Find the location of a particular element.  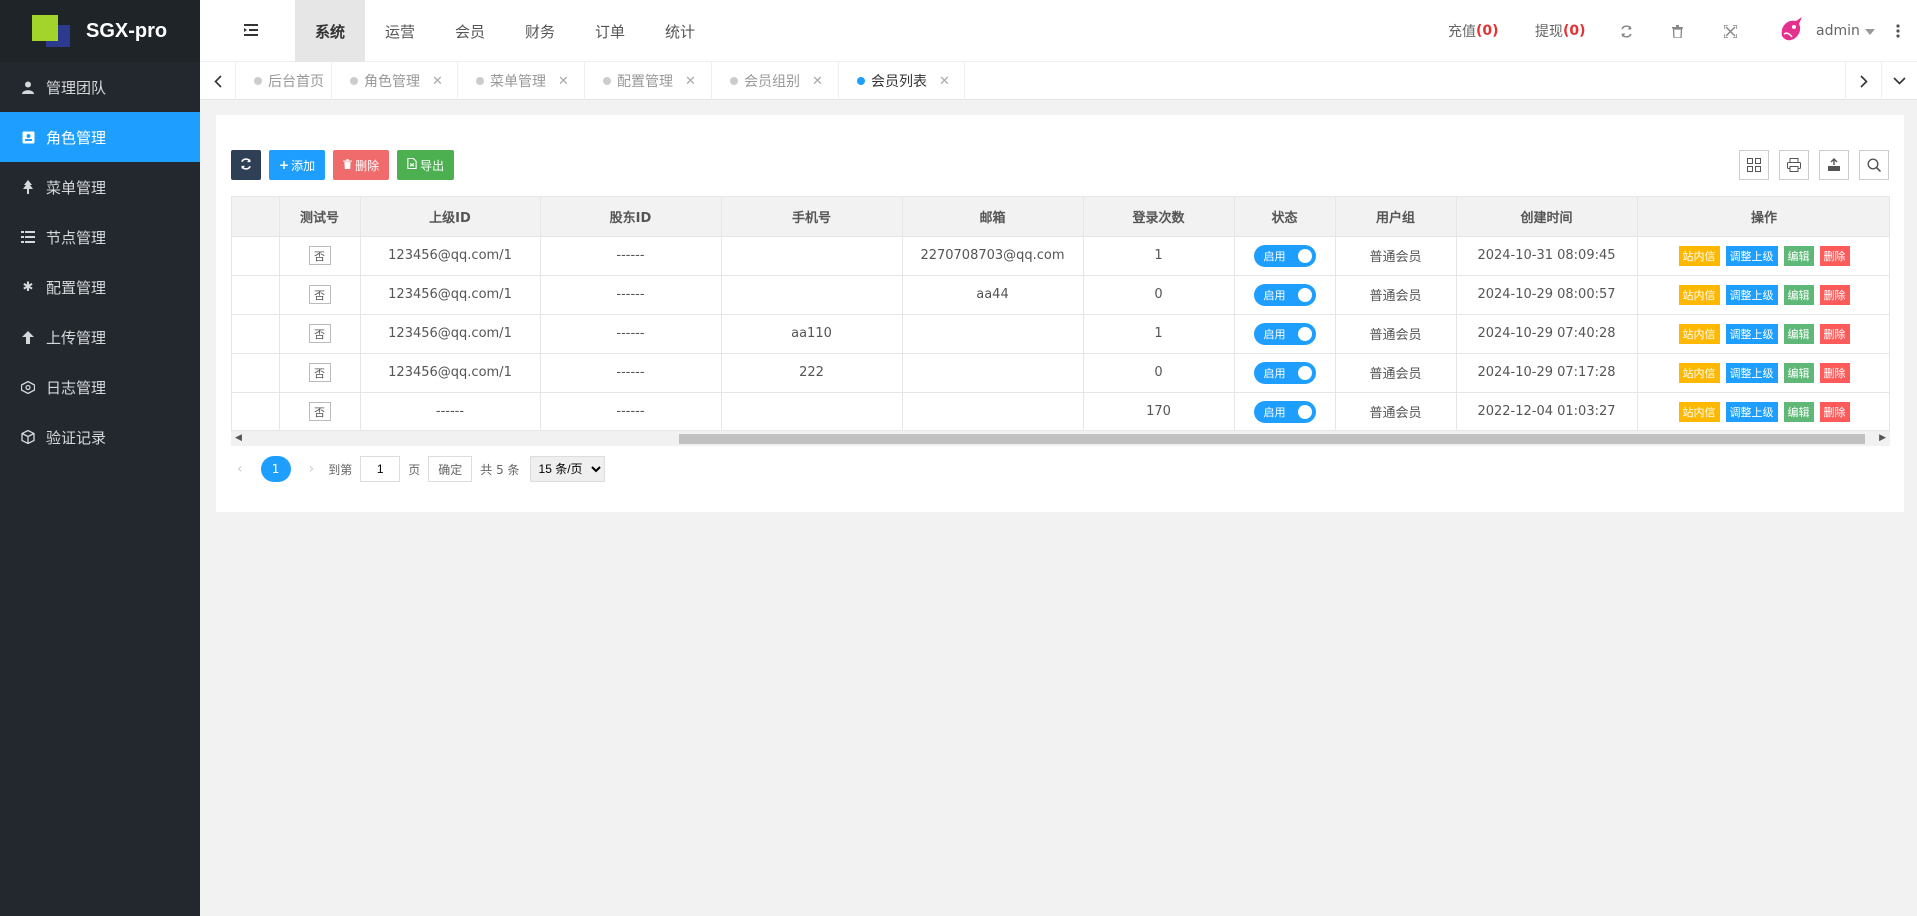

plus-icon: + is located at coordinates (284, 165).